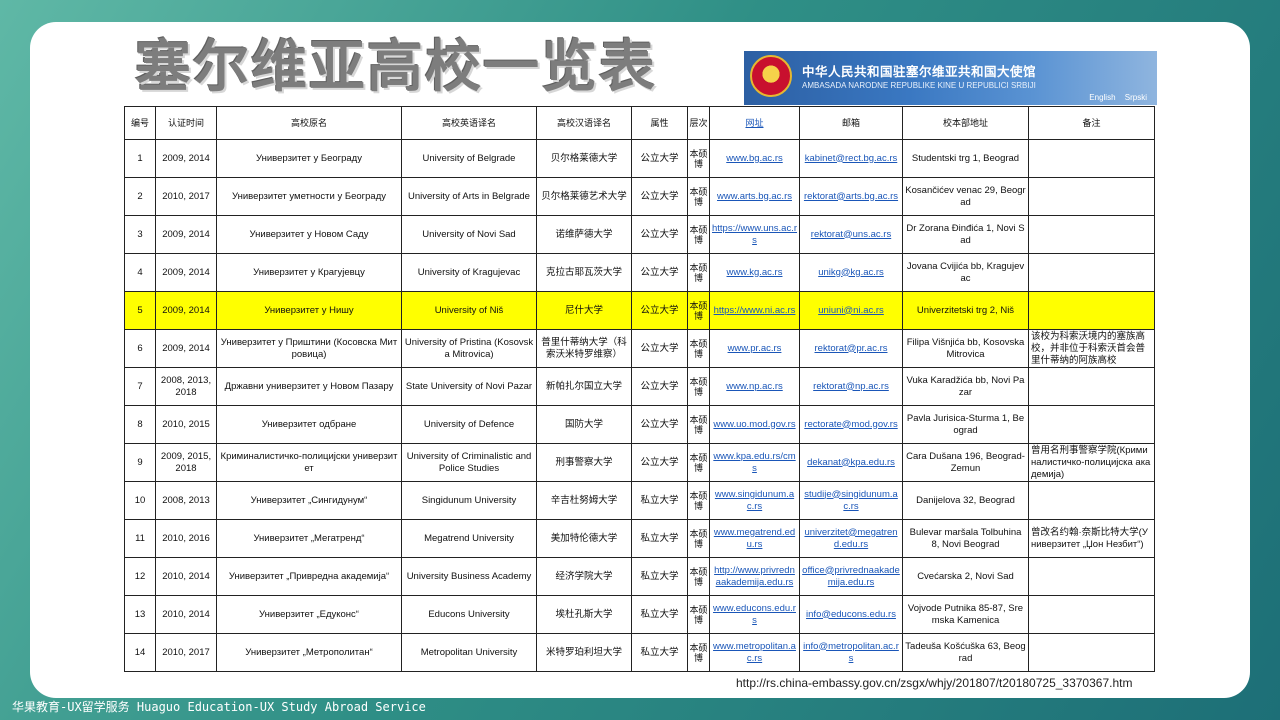 Image resolution: width=1280 pixels, height=720 pixels. I want to click on cell-website: www.metropolitan.ac.rs, so click(754, 652).